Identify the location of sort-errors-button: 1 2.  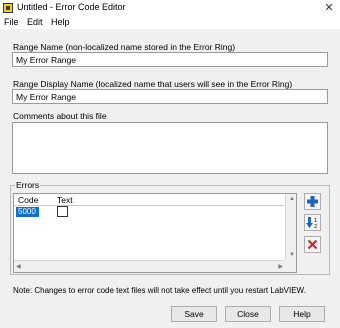
(312, 222).